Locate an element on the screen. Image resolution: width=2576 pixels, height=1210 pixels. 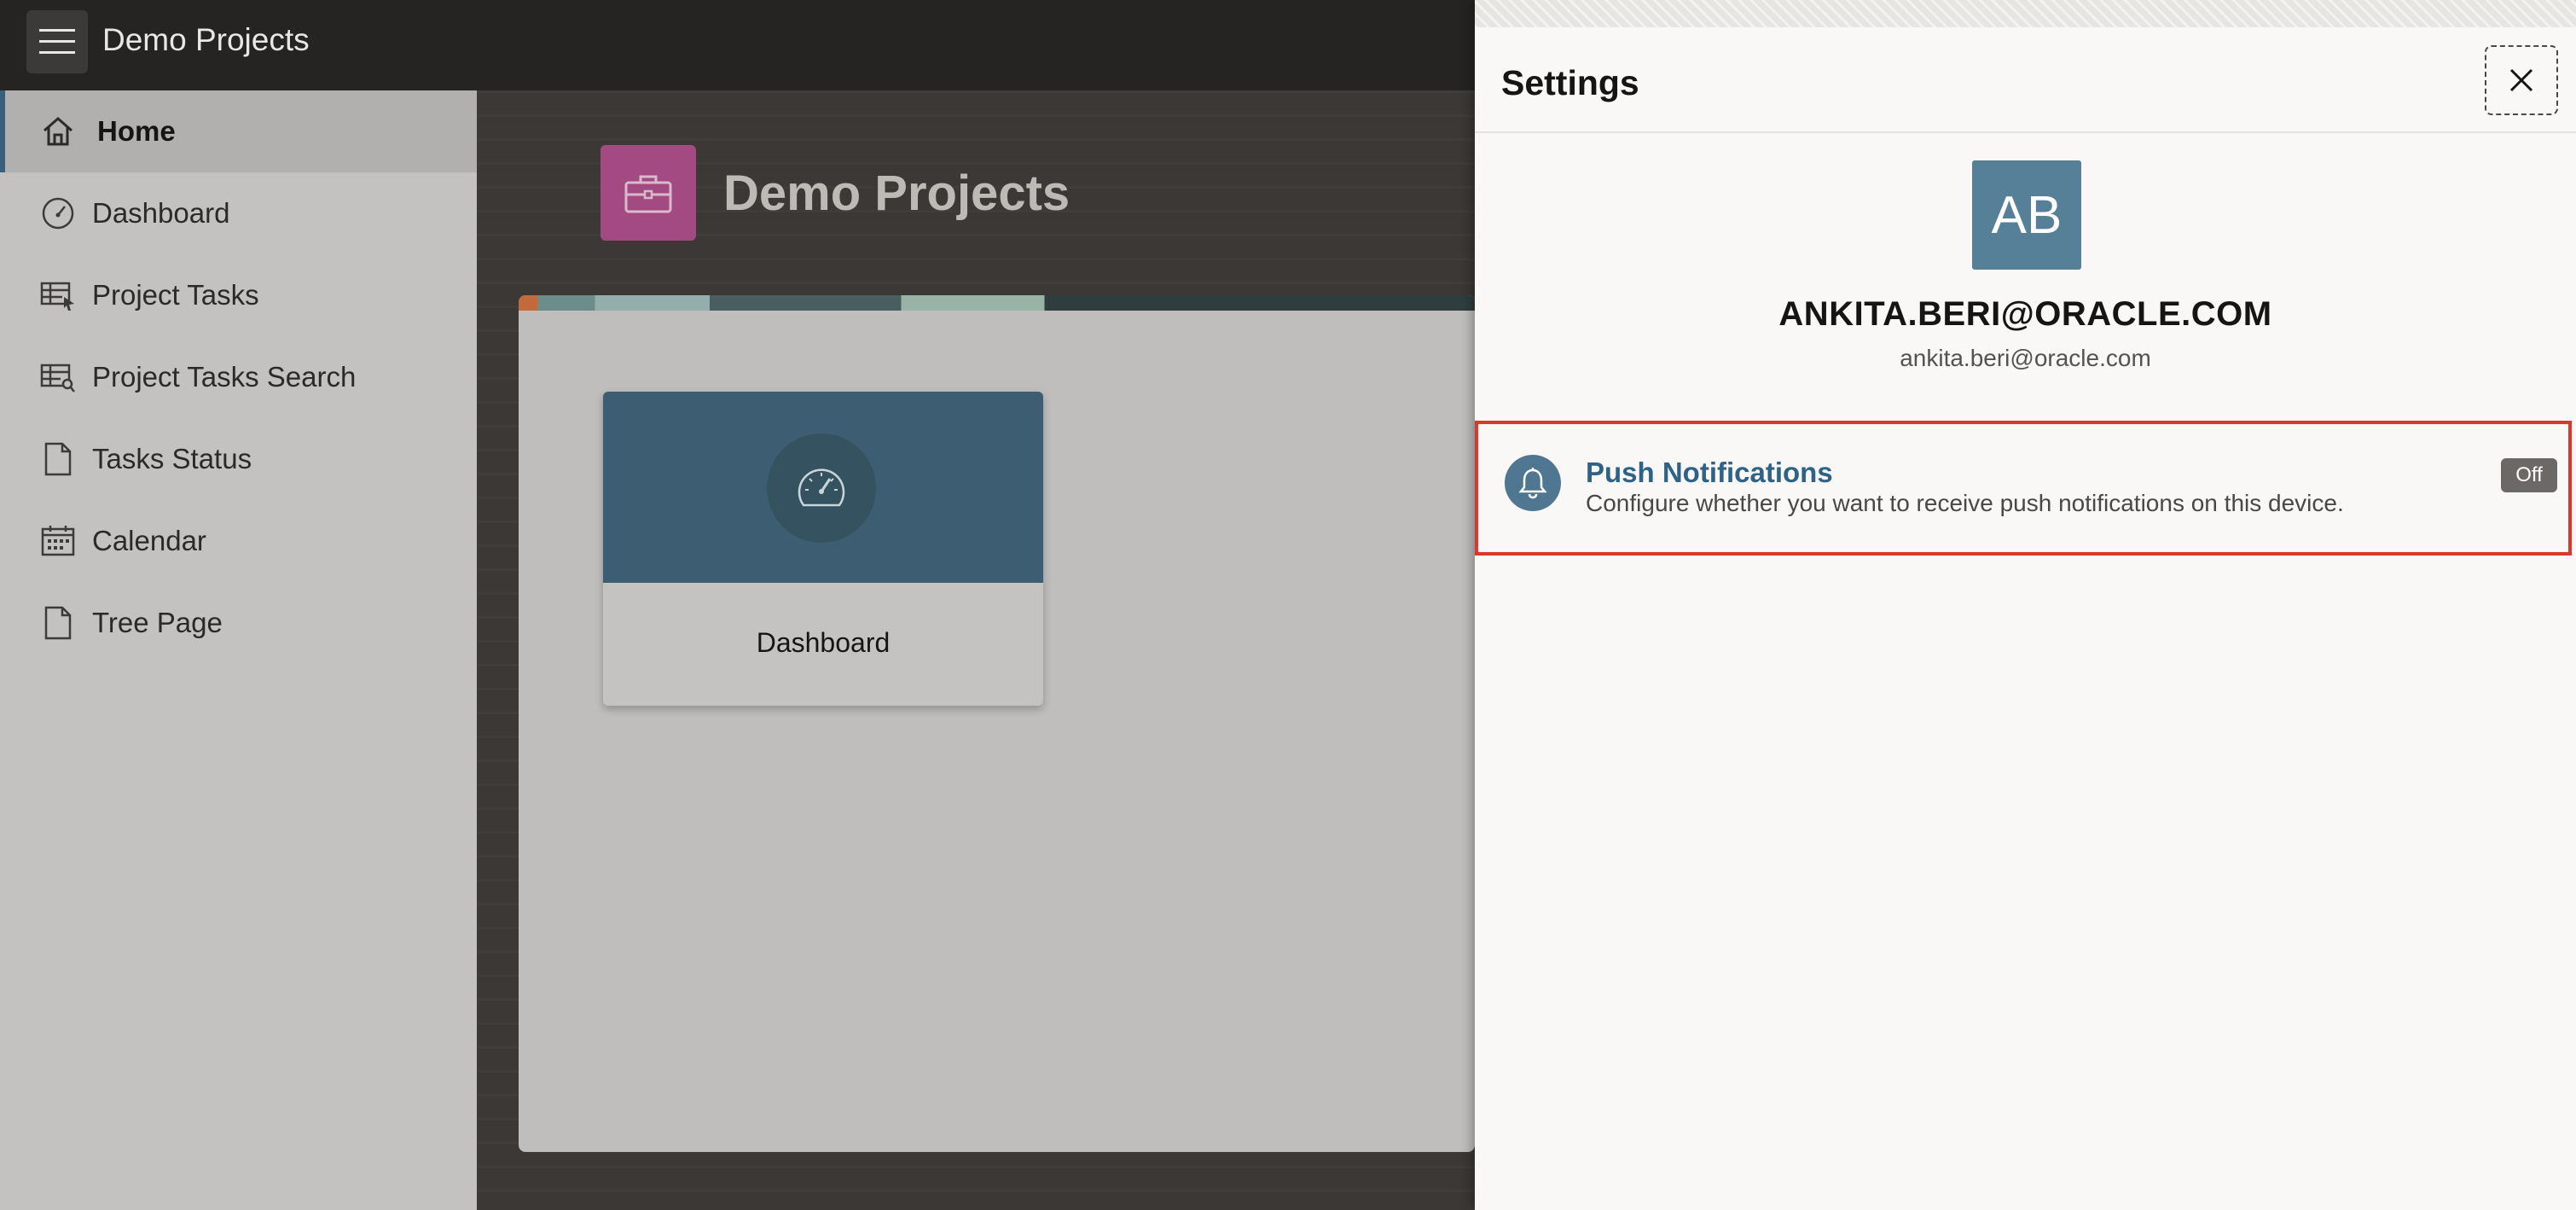
sidebar-item-label: Project Tasks Search is located at coordinates (224, 377).